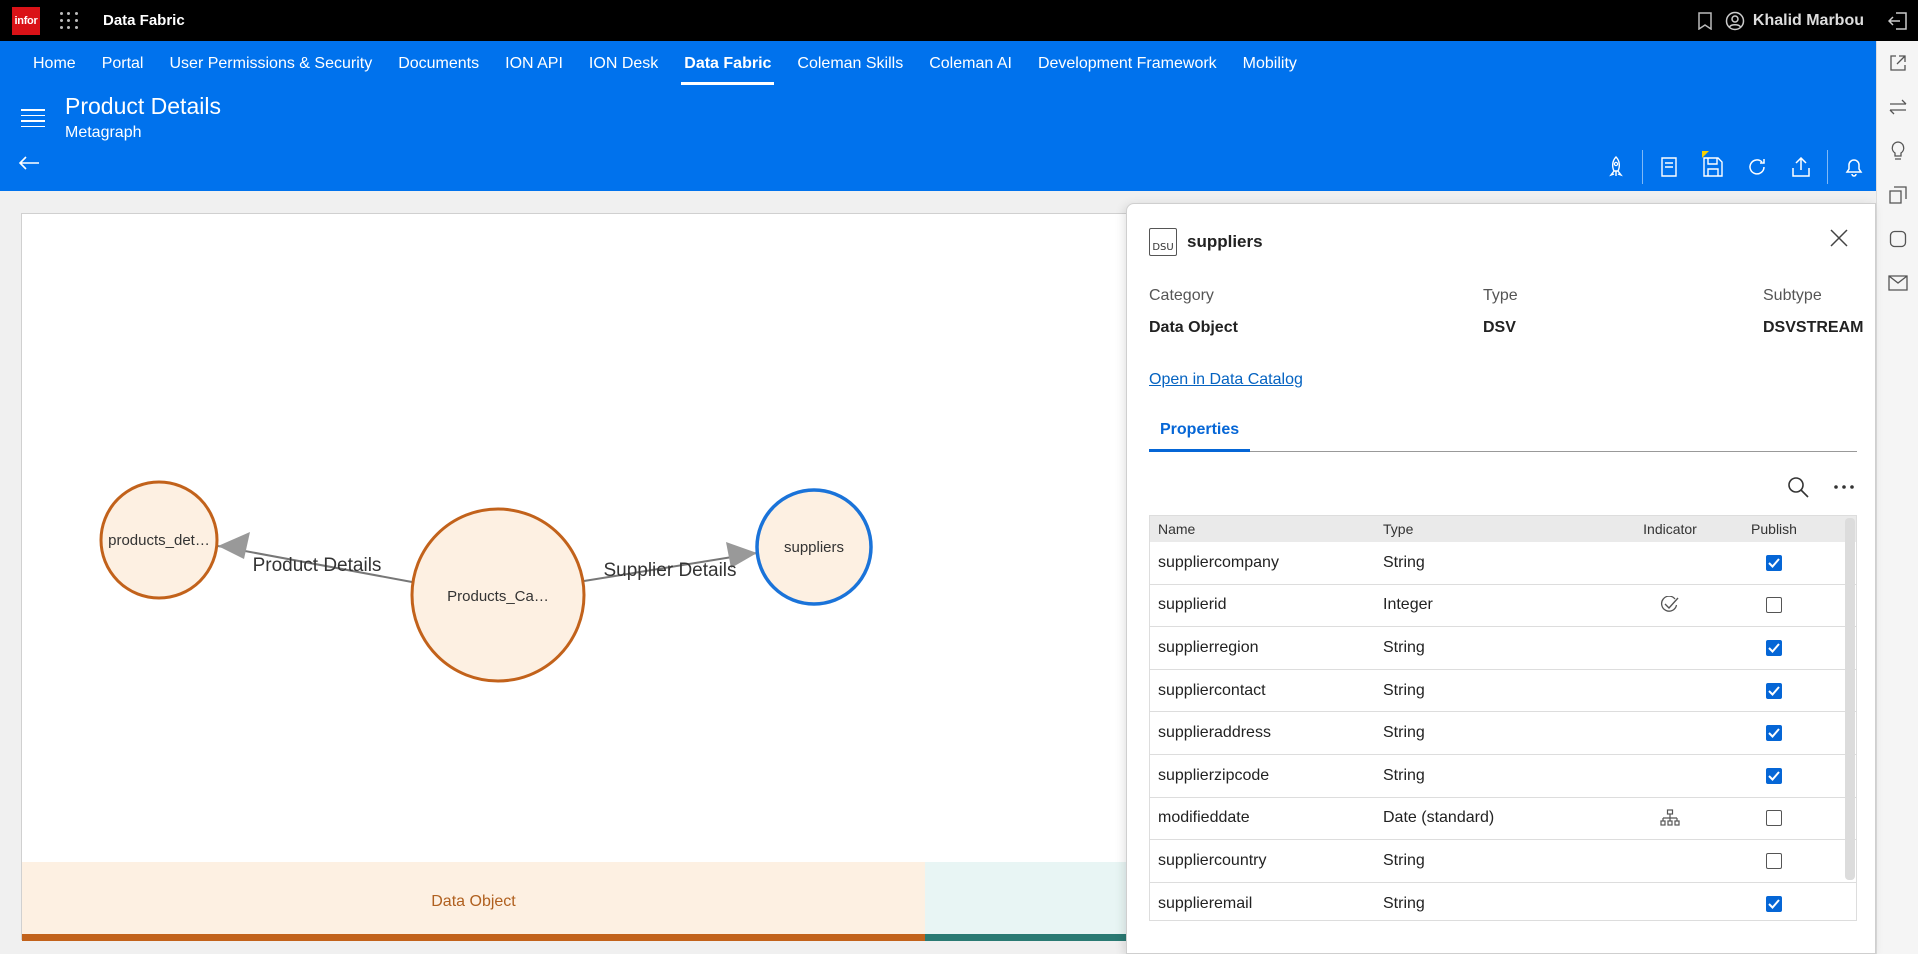 This screenshot has width=1918, height=954. What do you see at coordinates (1204, 818) in the screenshot?
I see `property-name: modifieddate` at bounding box center [1204, 818].